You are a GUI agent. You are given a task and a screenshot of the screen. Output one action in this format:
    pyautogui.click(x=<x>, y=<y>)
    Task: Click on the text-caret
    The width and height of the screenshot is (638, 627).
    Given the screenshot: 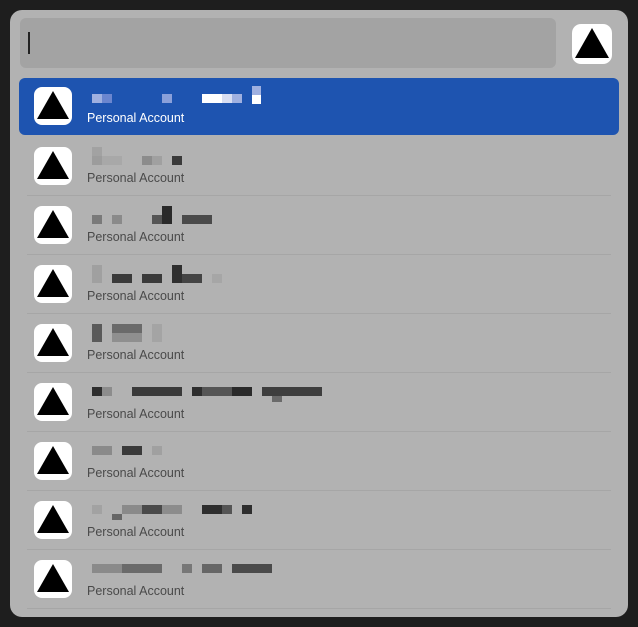 What is the action you would take?
    pyautogui.click(x=29, y=43)
    